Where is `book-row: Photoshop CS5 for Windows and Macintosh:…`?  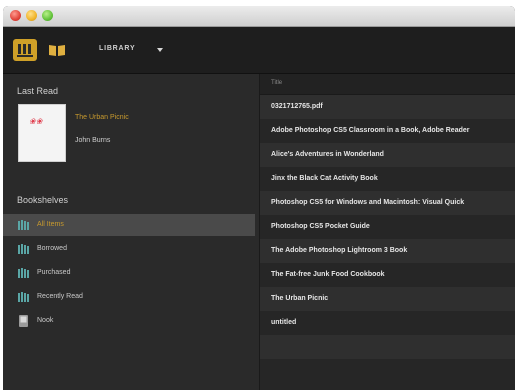
book-row: Photoshop CS5 for Windows and Macintosh:… is located at coordinates (387, 203).